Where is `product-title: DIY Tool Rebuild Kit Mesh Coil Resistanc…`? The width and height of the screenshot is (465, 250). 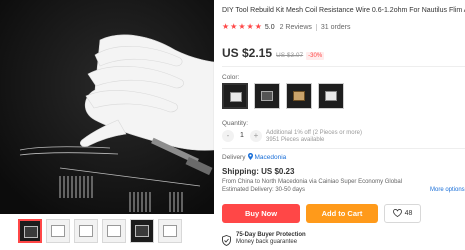 product-title: DIY Tool Rebuild Kit Mesh Coil Resistanc… is located at coordinates (343, 10).